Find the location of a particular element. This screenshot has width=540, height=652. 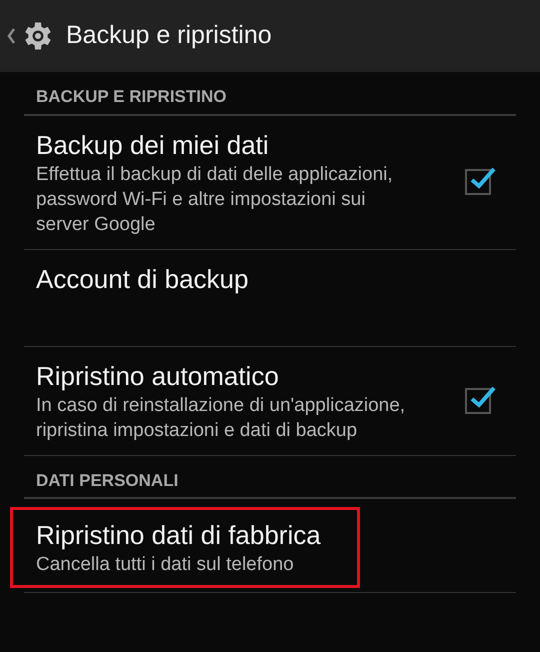

item-title: Backup dei miei dati is located at coordinates (153, 145).